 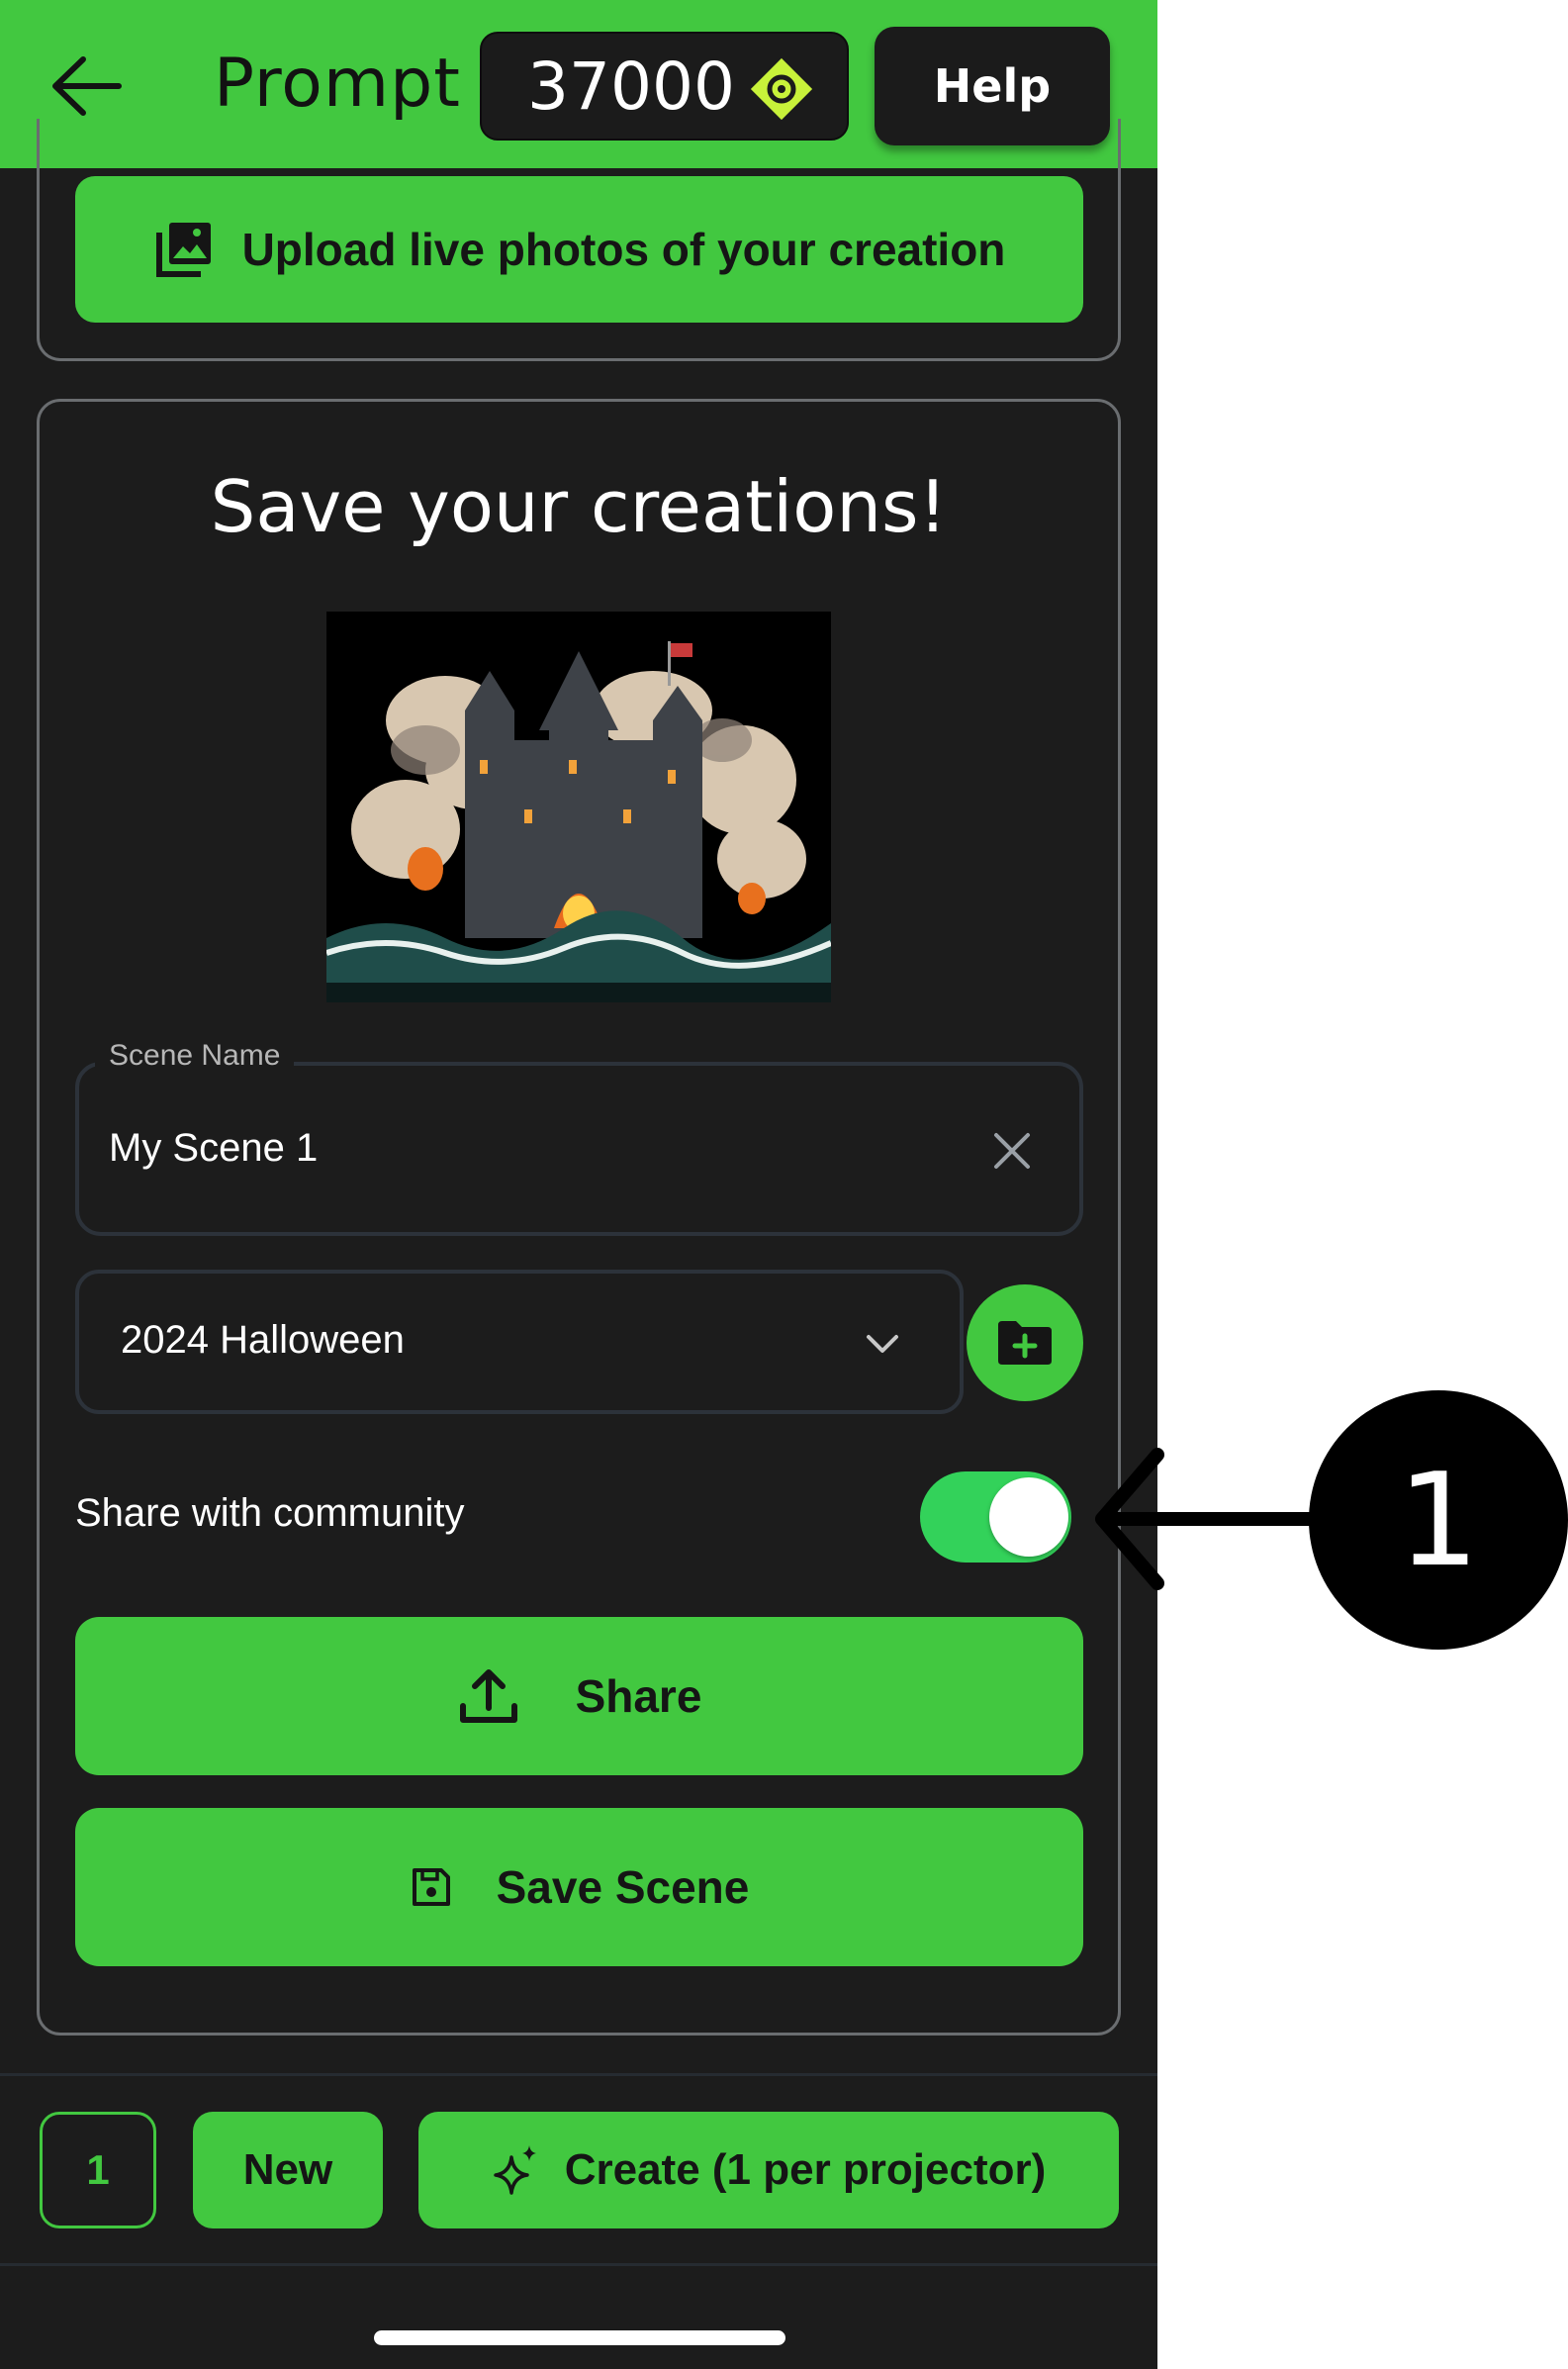 What do you see at coordinates (579, 506) in the screenshot?
I see `save-card-title: Save your creations!` at bounding box center [579, 506].